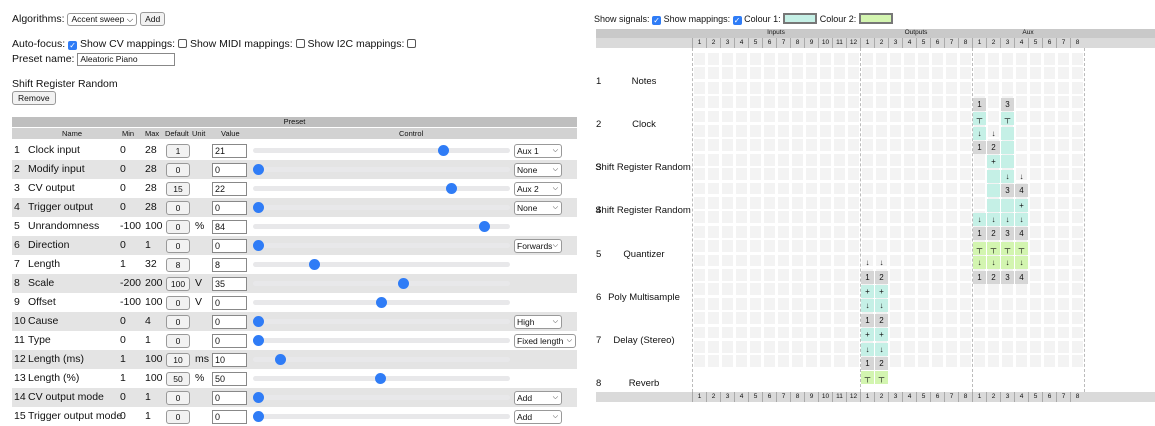  I want to click on default-button: 100, so click(178, 284).